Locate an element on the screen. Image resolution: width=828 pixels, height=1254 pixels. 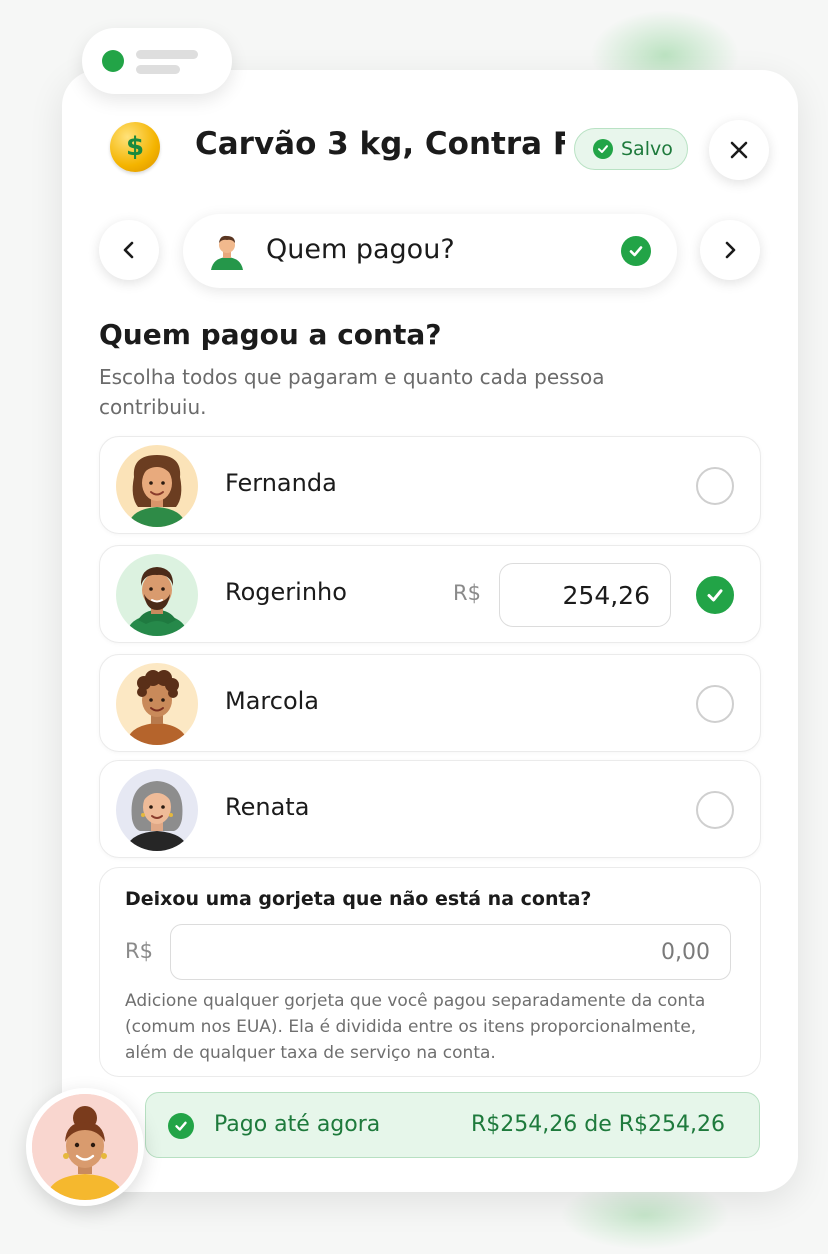
paid-summary-bar: Pago até agora R$254,26 de R$254,26 is located at coordinates (452, 1125).